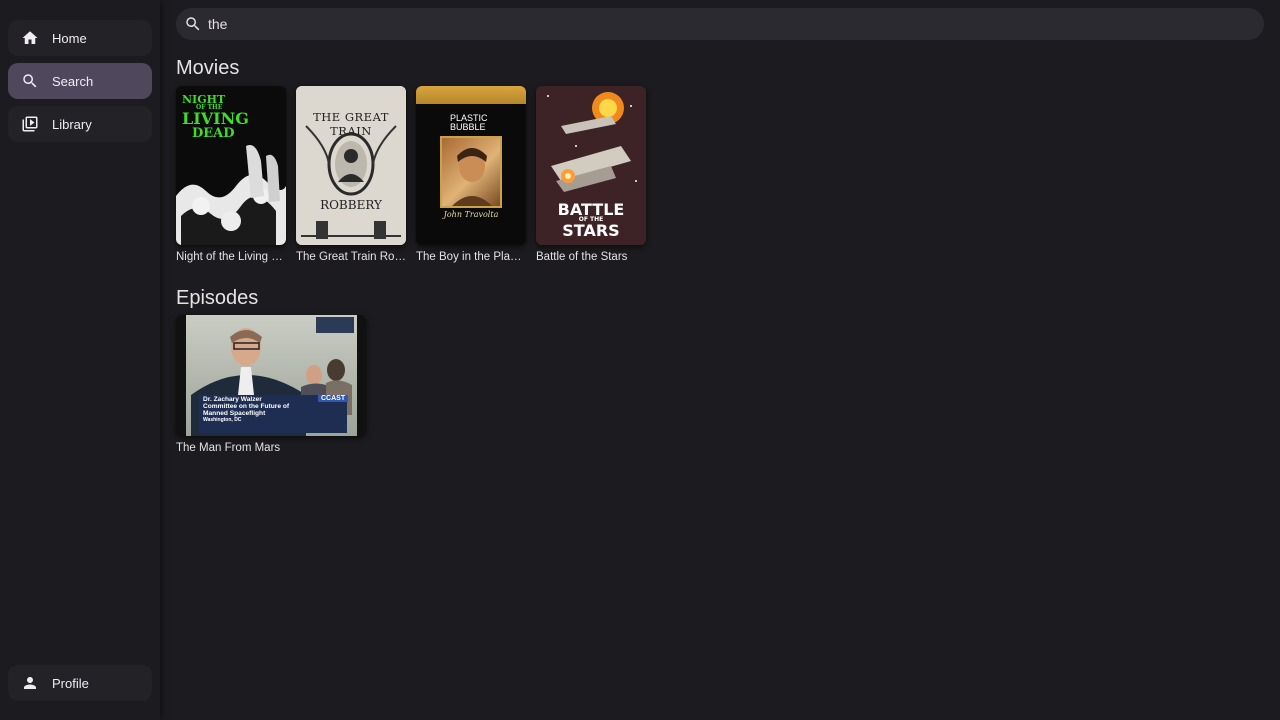 Image resolution: width=1280 pixels, height=720 pixels. Describe the element at coordinates (231, 165) in the screenshot. I see `movie-poster: NIGHT OF THE LIVING DEAD` at that location.